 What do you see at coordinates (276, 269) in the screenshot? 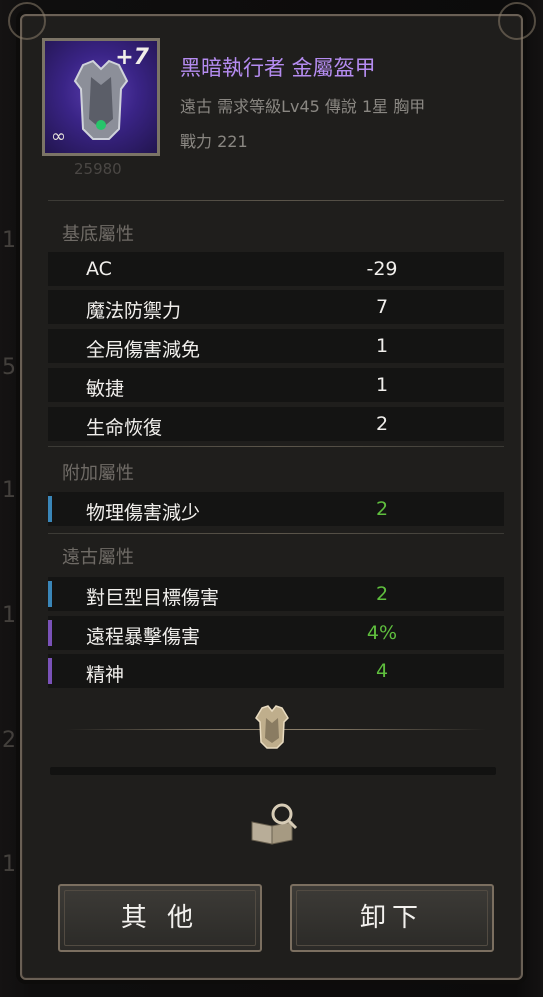
I see `stat-row: AC -29` at bounding box center [276, 269].